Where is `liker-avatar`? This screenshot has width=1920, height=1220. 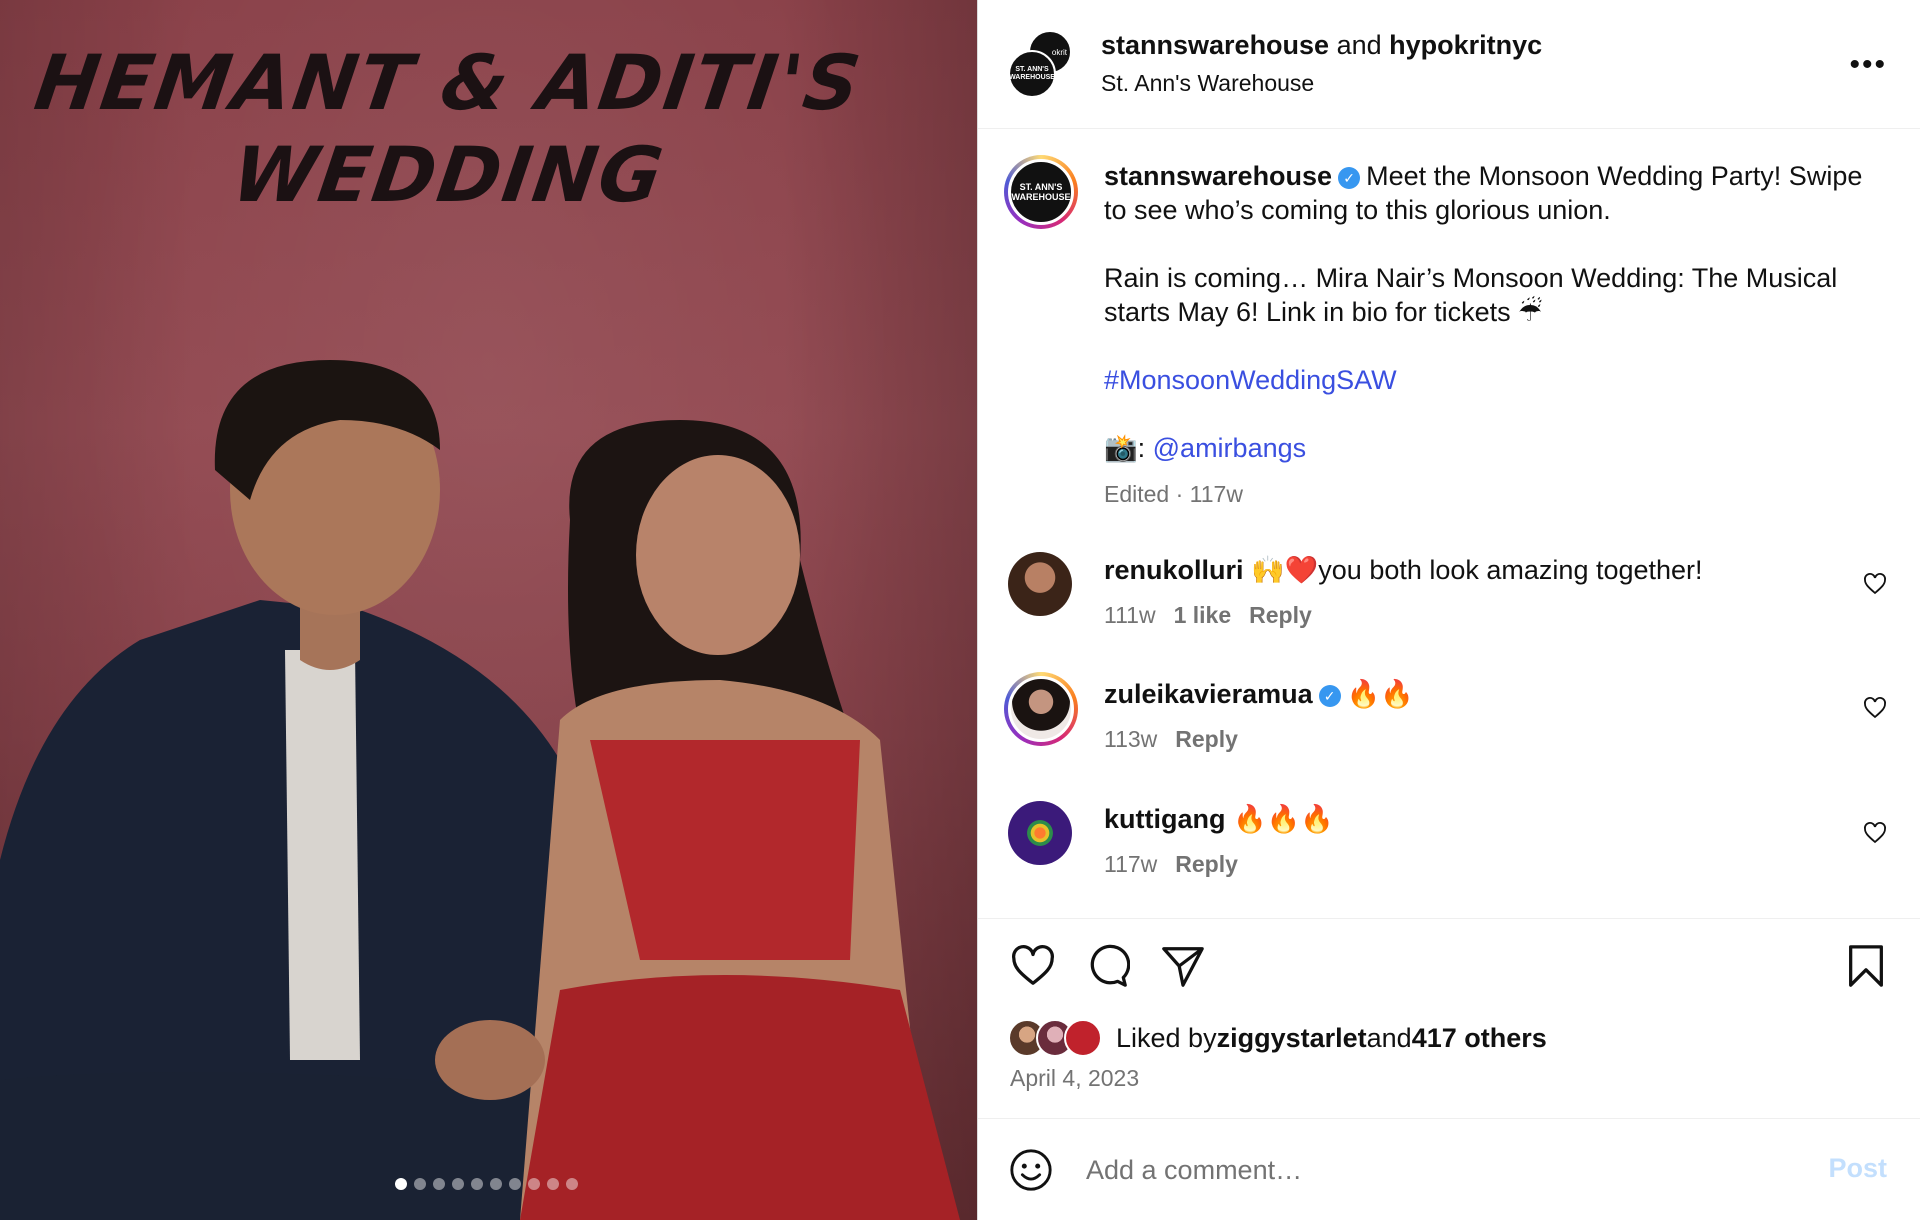 liker-avatar is located at coordinates (1083, 1038).